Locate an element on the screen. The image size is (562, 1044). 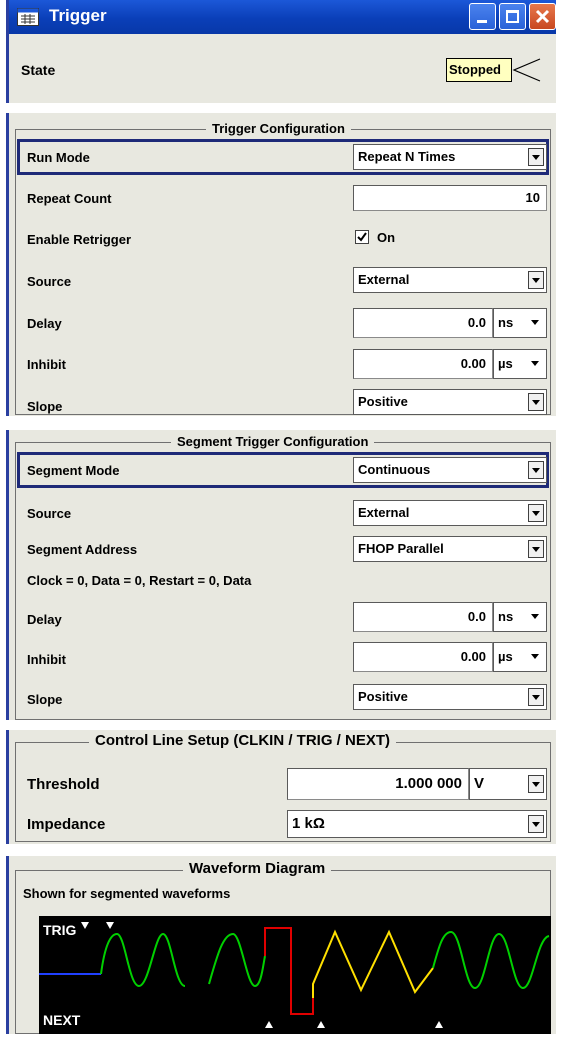
state-label: State is located at coordinates (38, 70).